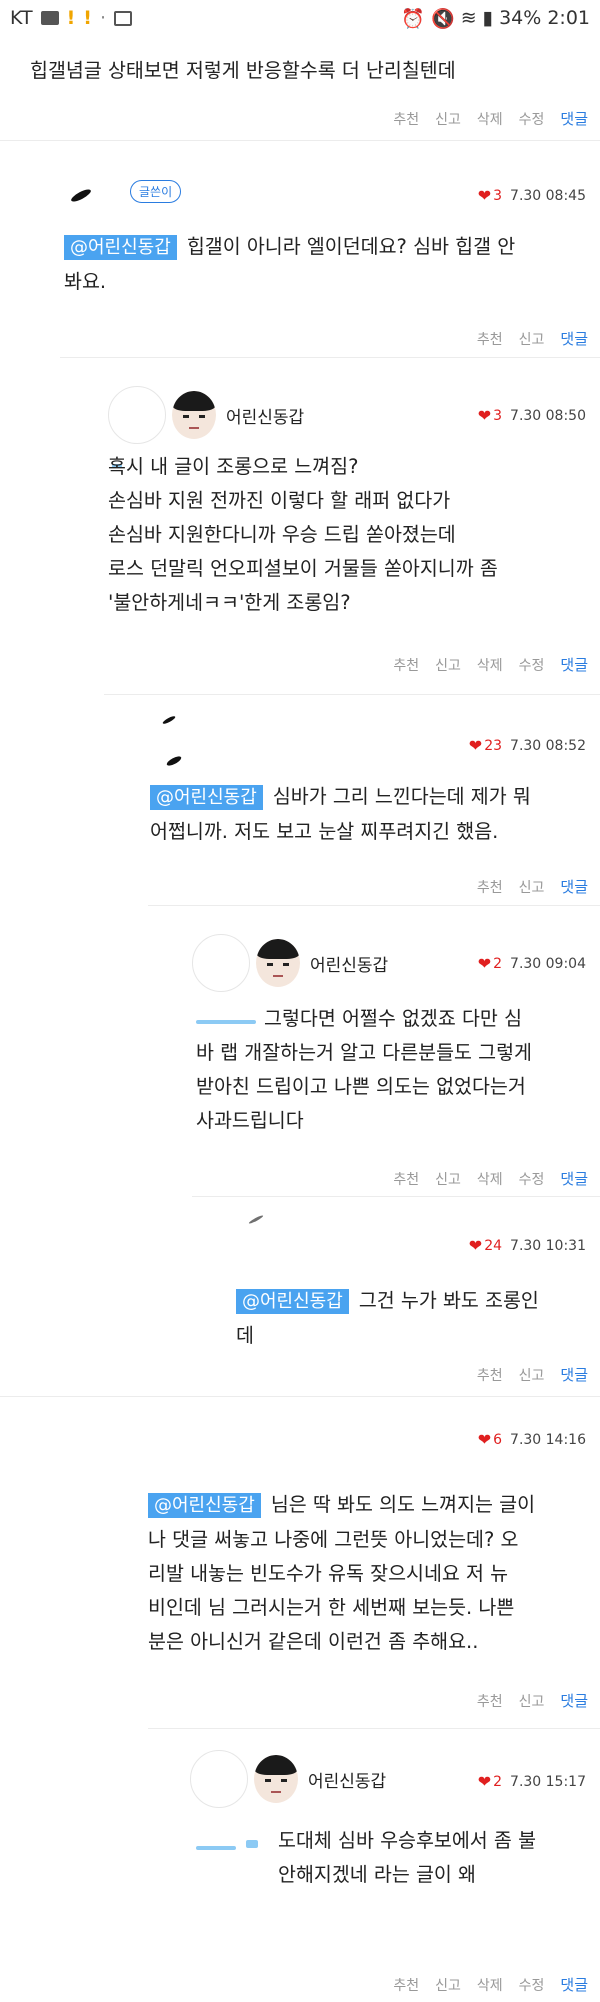 Image resolution: width=600 pixels, height=2002 pixels. I want to click on comment-meta: ❤ 3 7.30 08:45, so click(532, 195).